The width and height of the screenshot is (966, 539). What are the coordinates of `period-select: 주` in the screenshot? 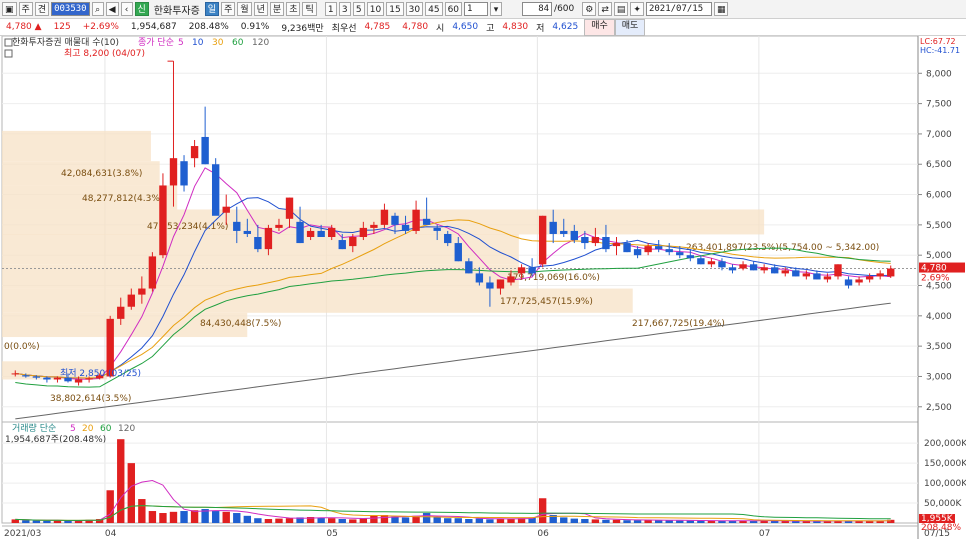 It's located at (25, 9).